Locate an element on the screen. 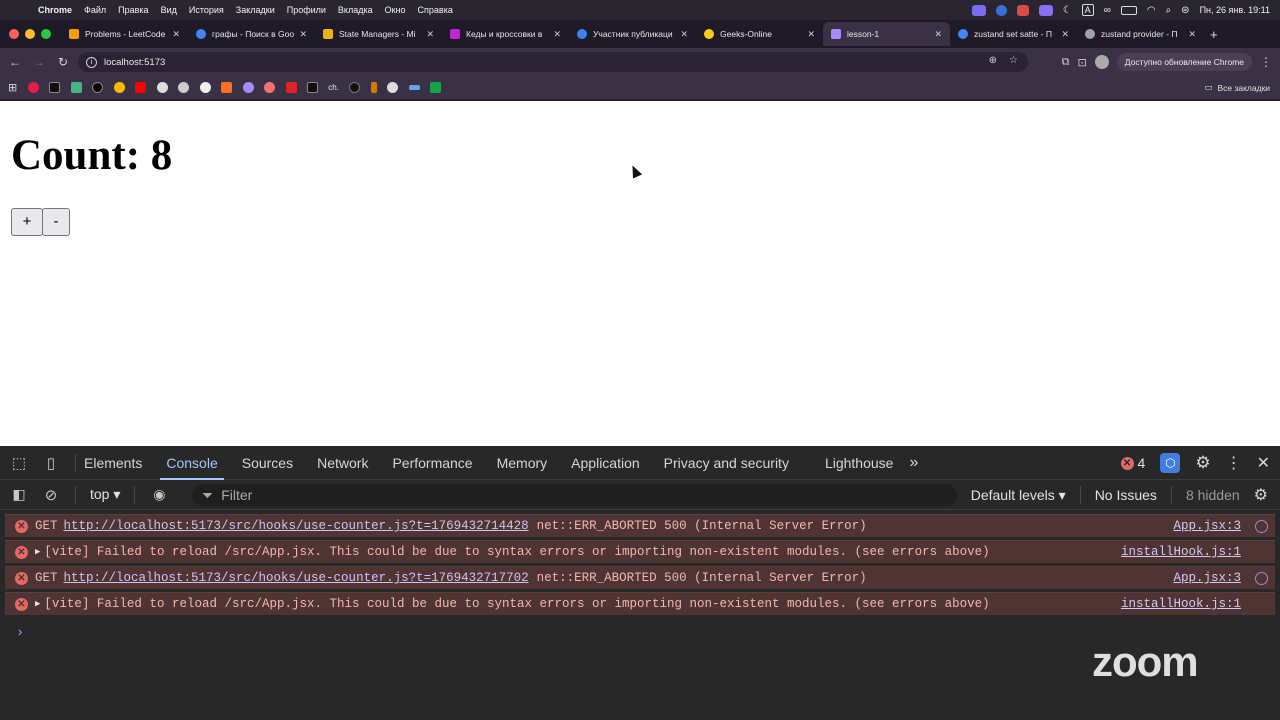  source-link: App.jsx:3 is located at coordinates (1207, 526).